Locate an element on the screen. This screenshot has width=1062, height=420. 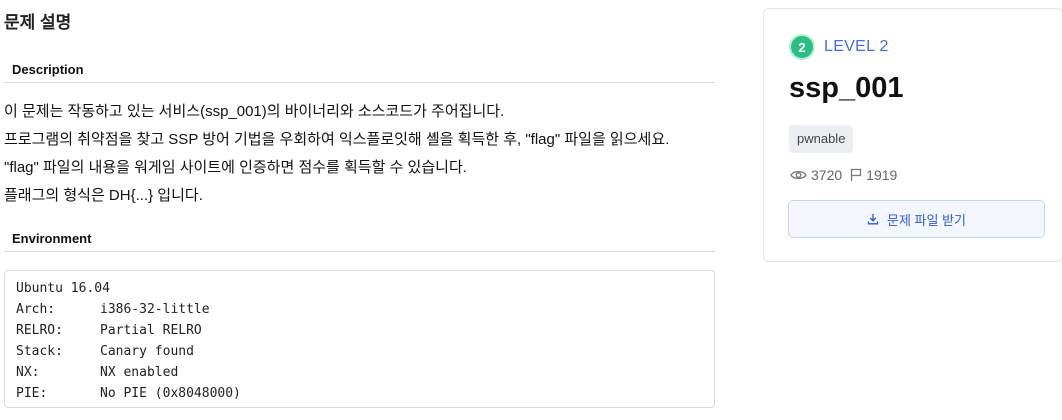
eye-icon is located at coordinates (798, 175).